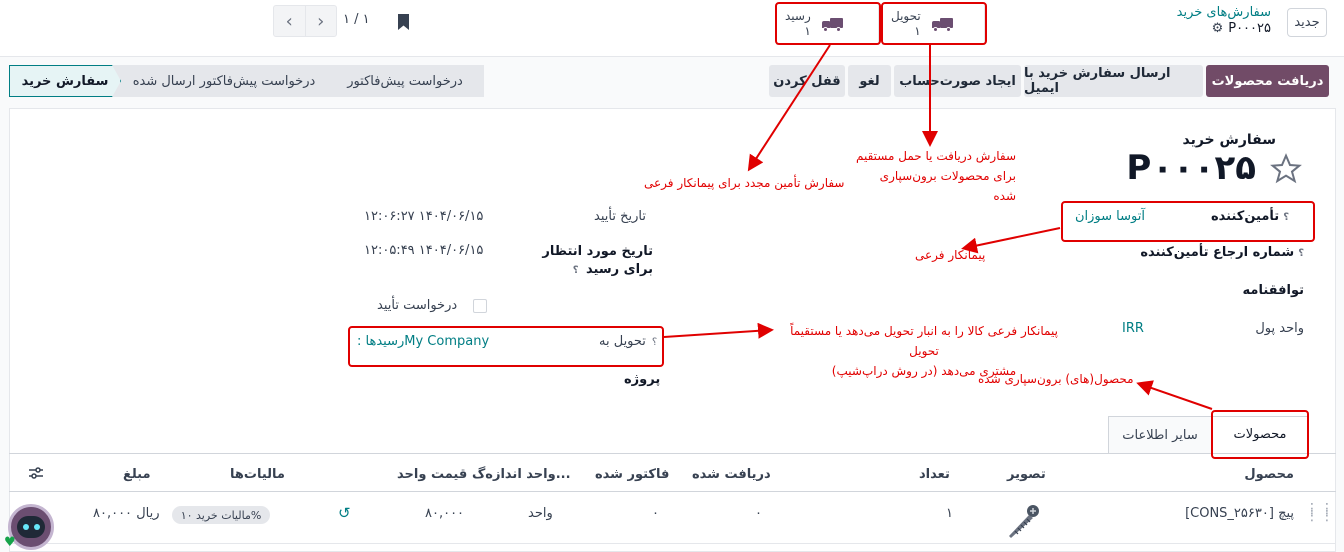 Image resolution: width=1344 pixels, height=552 pixels. What do you see at coordinates (31, 527) in the screenshot?
I see `bot-face-icon` at bounding box center [31, 527].